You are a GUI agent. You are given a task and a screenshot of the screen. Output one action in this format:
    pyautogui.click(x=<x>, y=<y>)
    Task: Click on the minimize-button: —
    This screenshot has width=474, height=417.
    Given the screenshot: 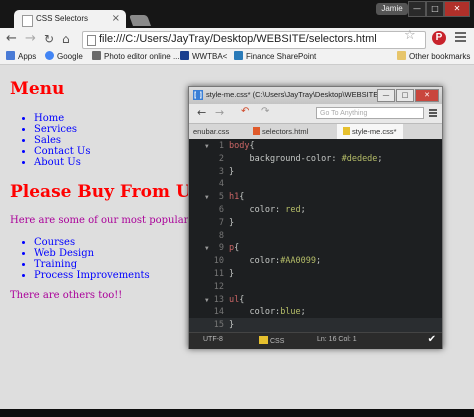 What is the action you would take?
    pyautogui.click(x=417, y=9)
    